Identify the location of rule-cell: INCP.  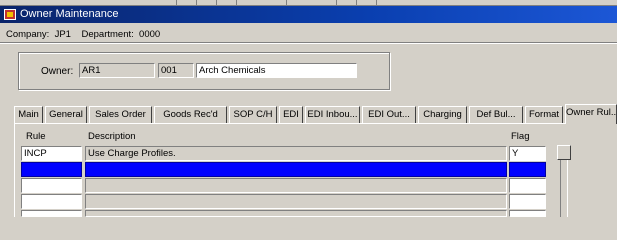
(51, 153).